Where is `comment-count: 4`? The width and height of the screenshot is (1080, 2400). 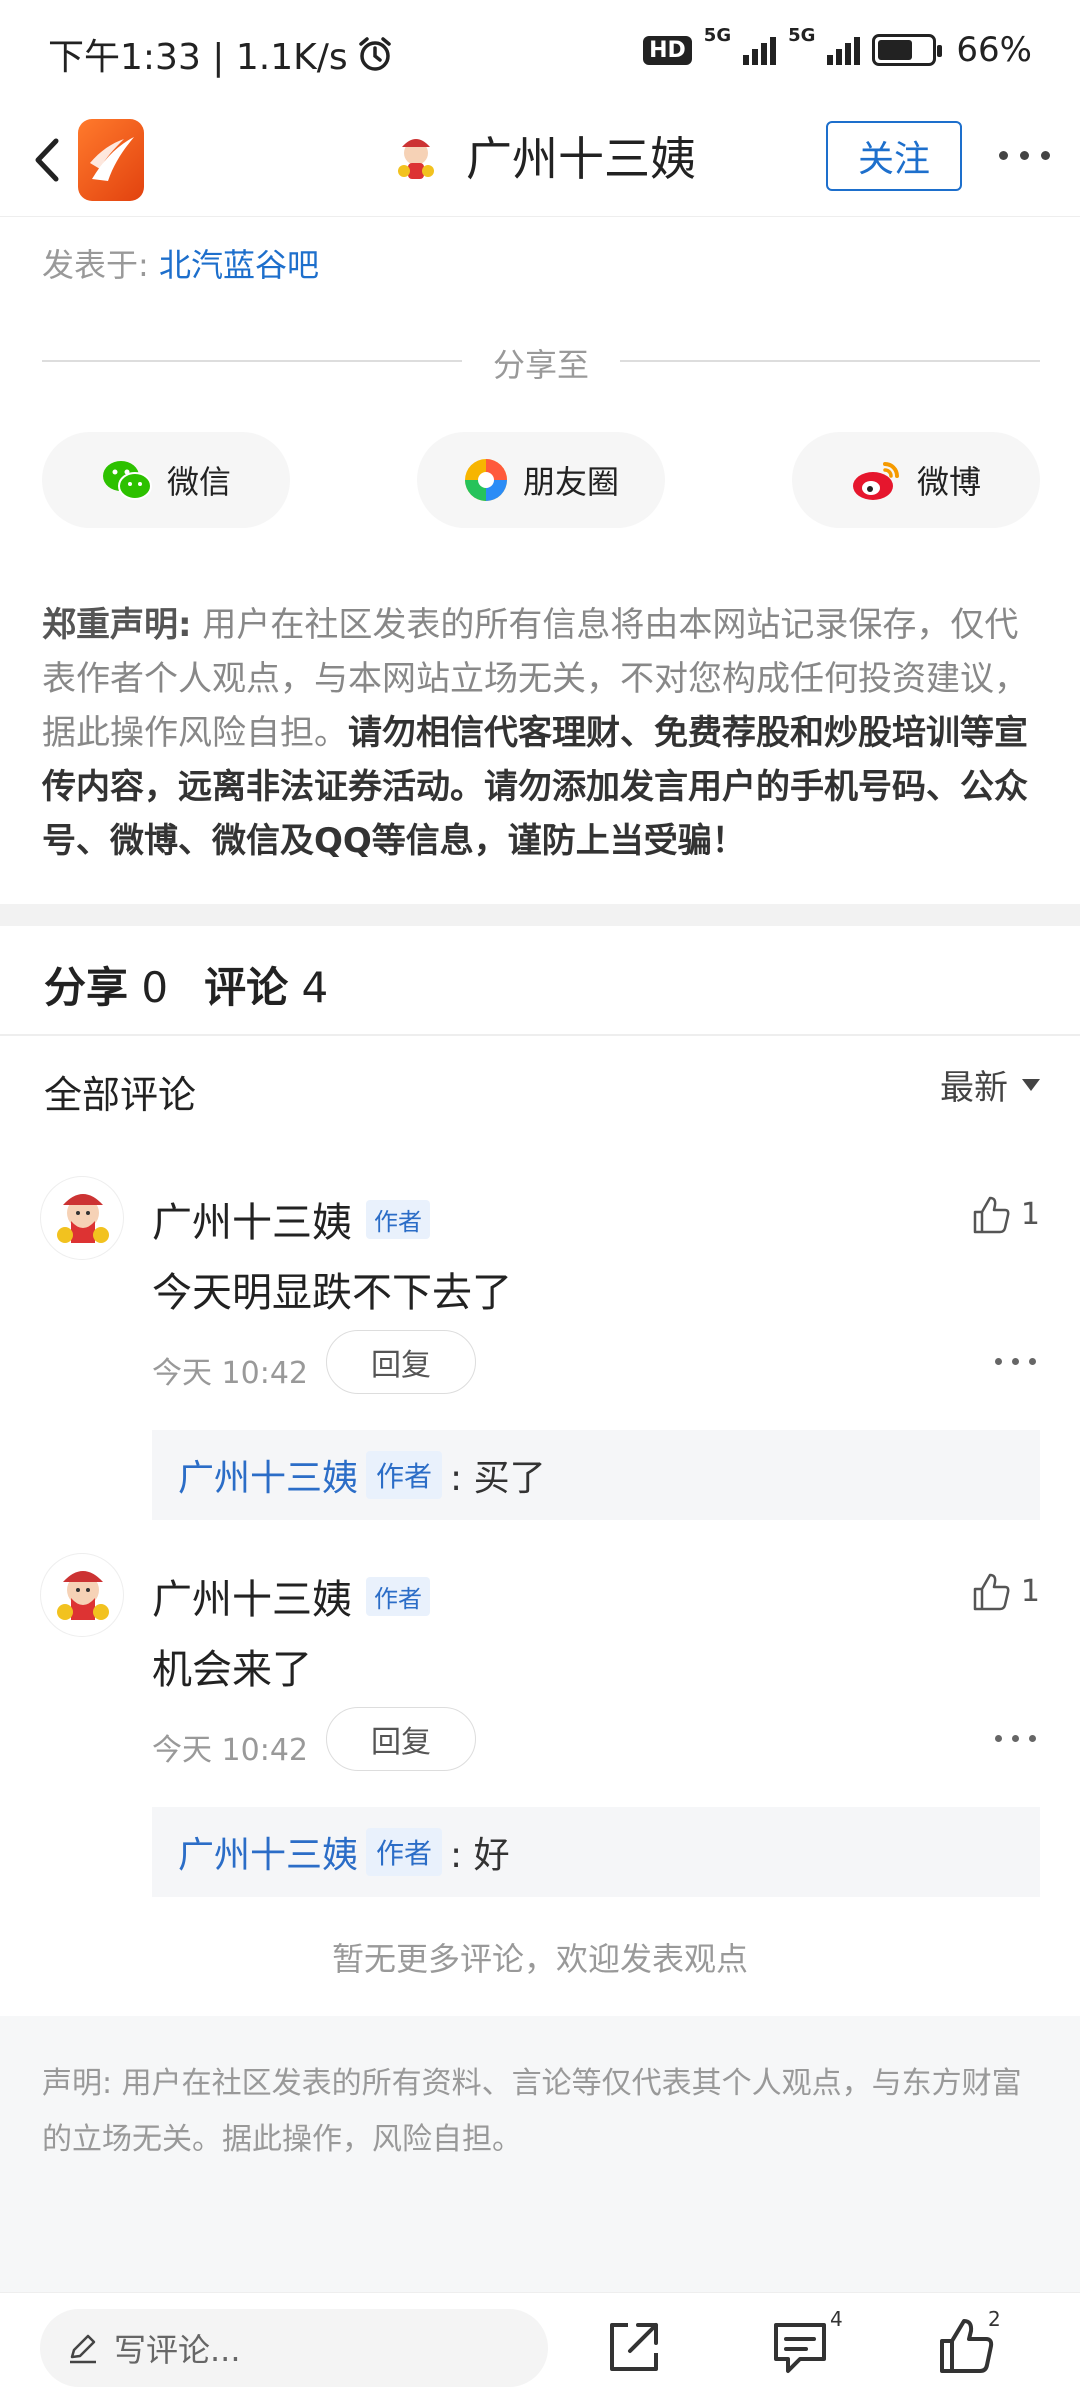
comment-count: 4 is located at coordinates (315, 987).